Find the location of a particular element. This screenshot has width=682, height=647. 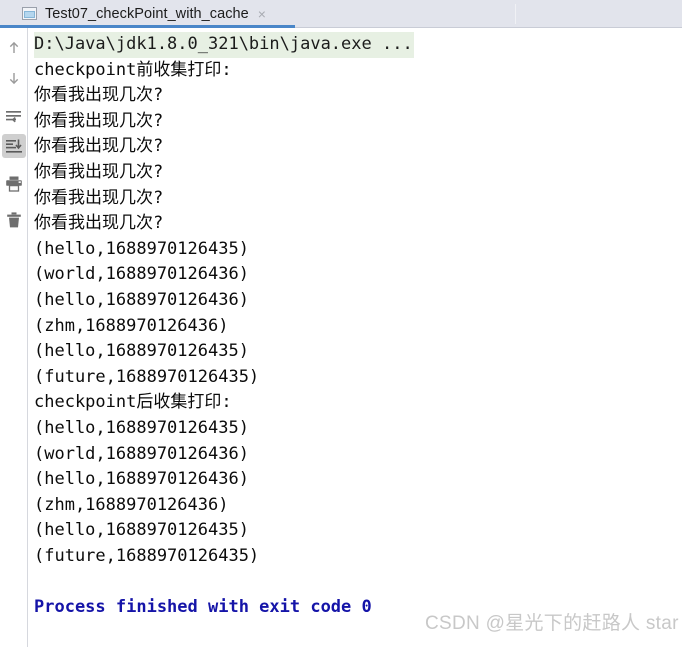

tab-test07-checkpoint-with-cache: Test07_checkPoint_with_cache × is located at coordinates (145, 14).